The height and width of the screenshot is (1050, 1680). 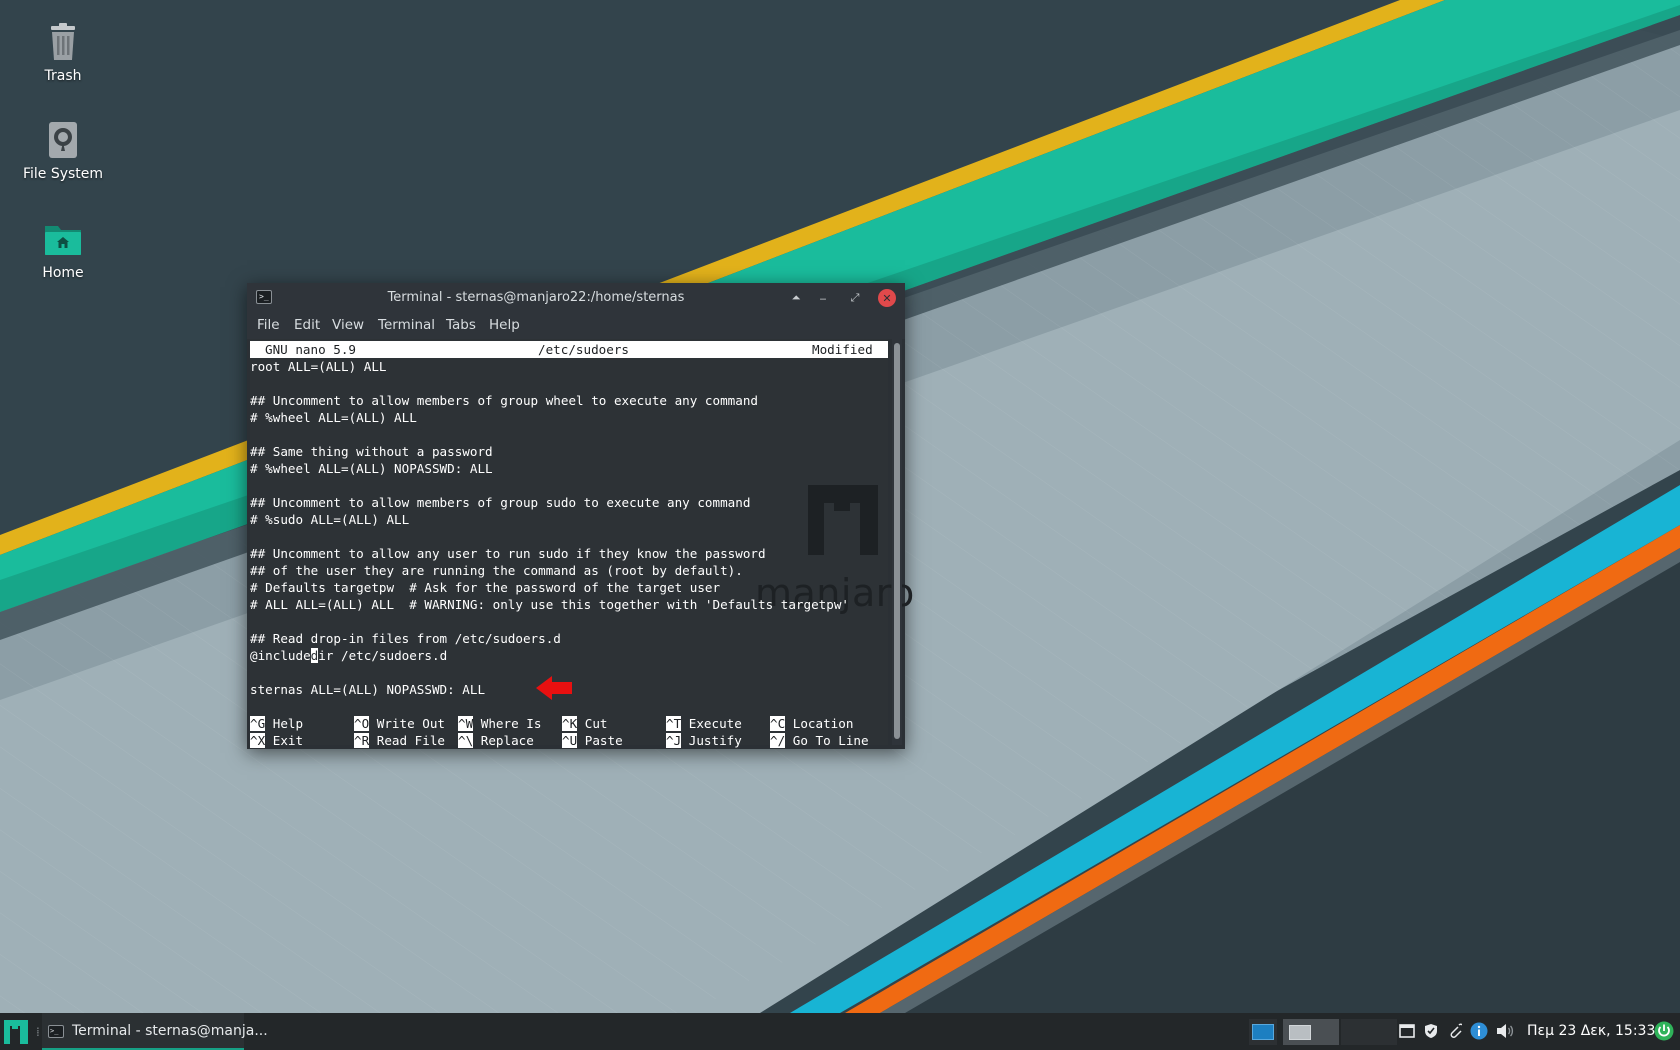 I want to click on editor-line: # %sudo ALL=(ALL) ALL, so click(x=330, y=519).